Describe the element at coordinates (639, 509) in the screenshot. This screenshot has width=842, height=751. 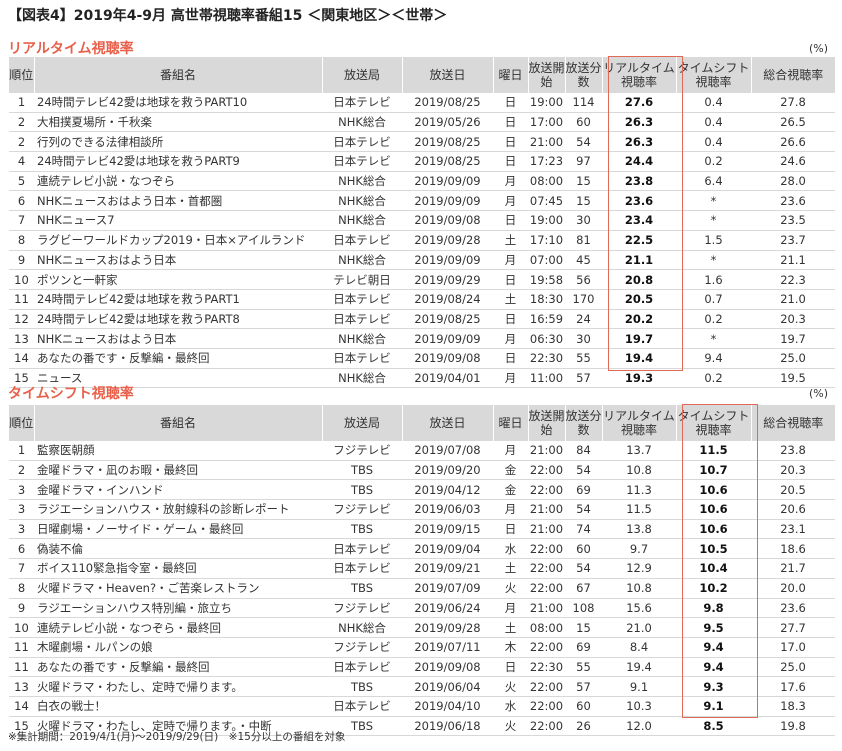
I see `realtime-rating-cell: 11.5` at that location.